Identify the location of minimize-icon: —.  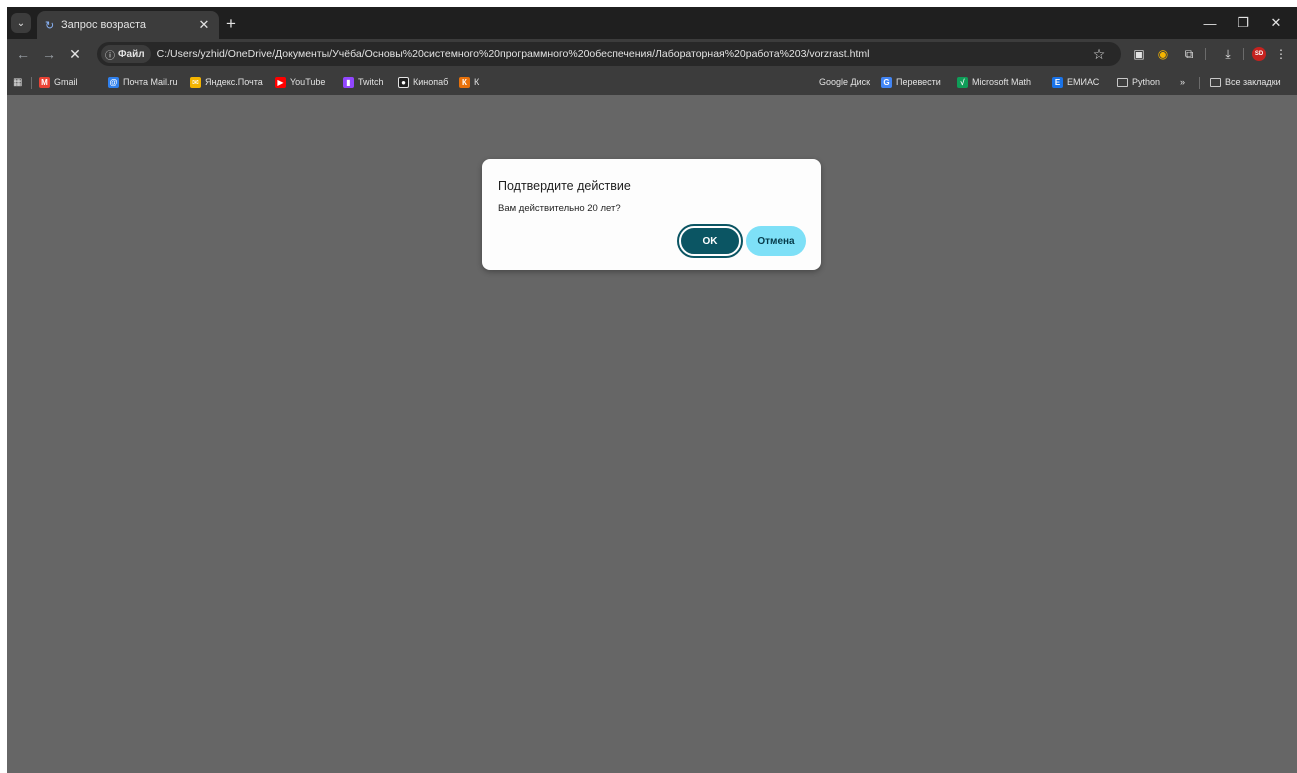
(1210, 23).